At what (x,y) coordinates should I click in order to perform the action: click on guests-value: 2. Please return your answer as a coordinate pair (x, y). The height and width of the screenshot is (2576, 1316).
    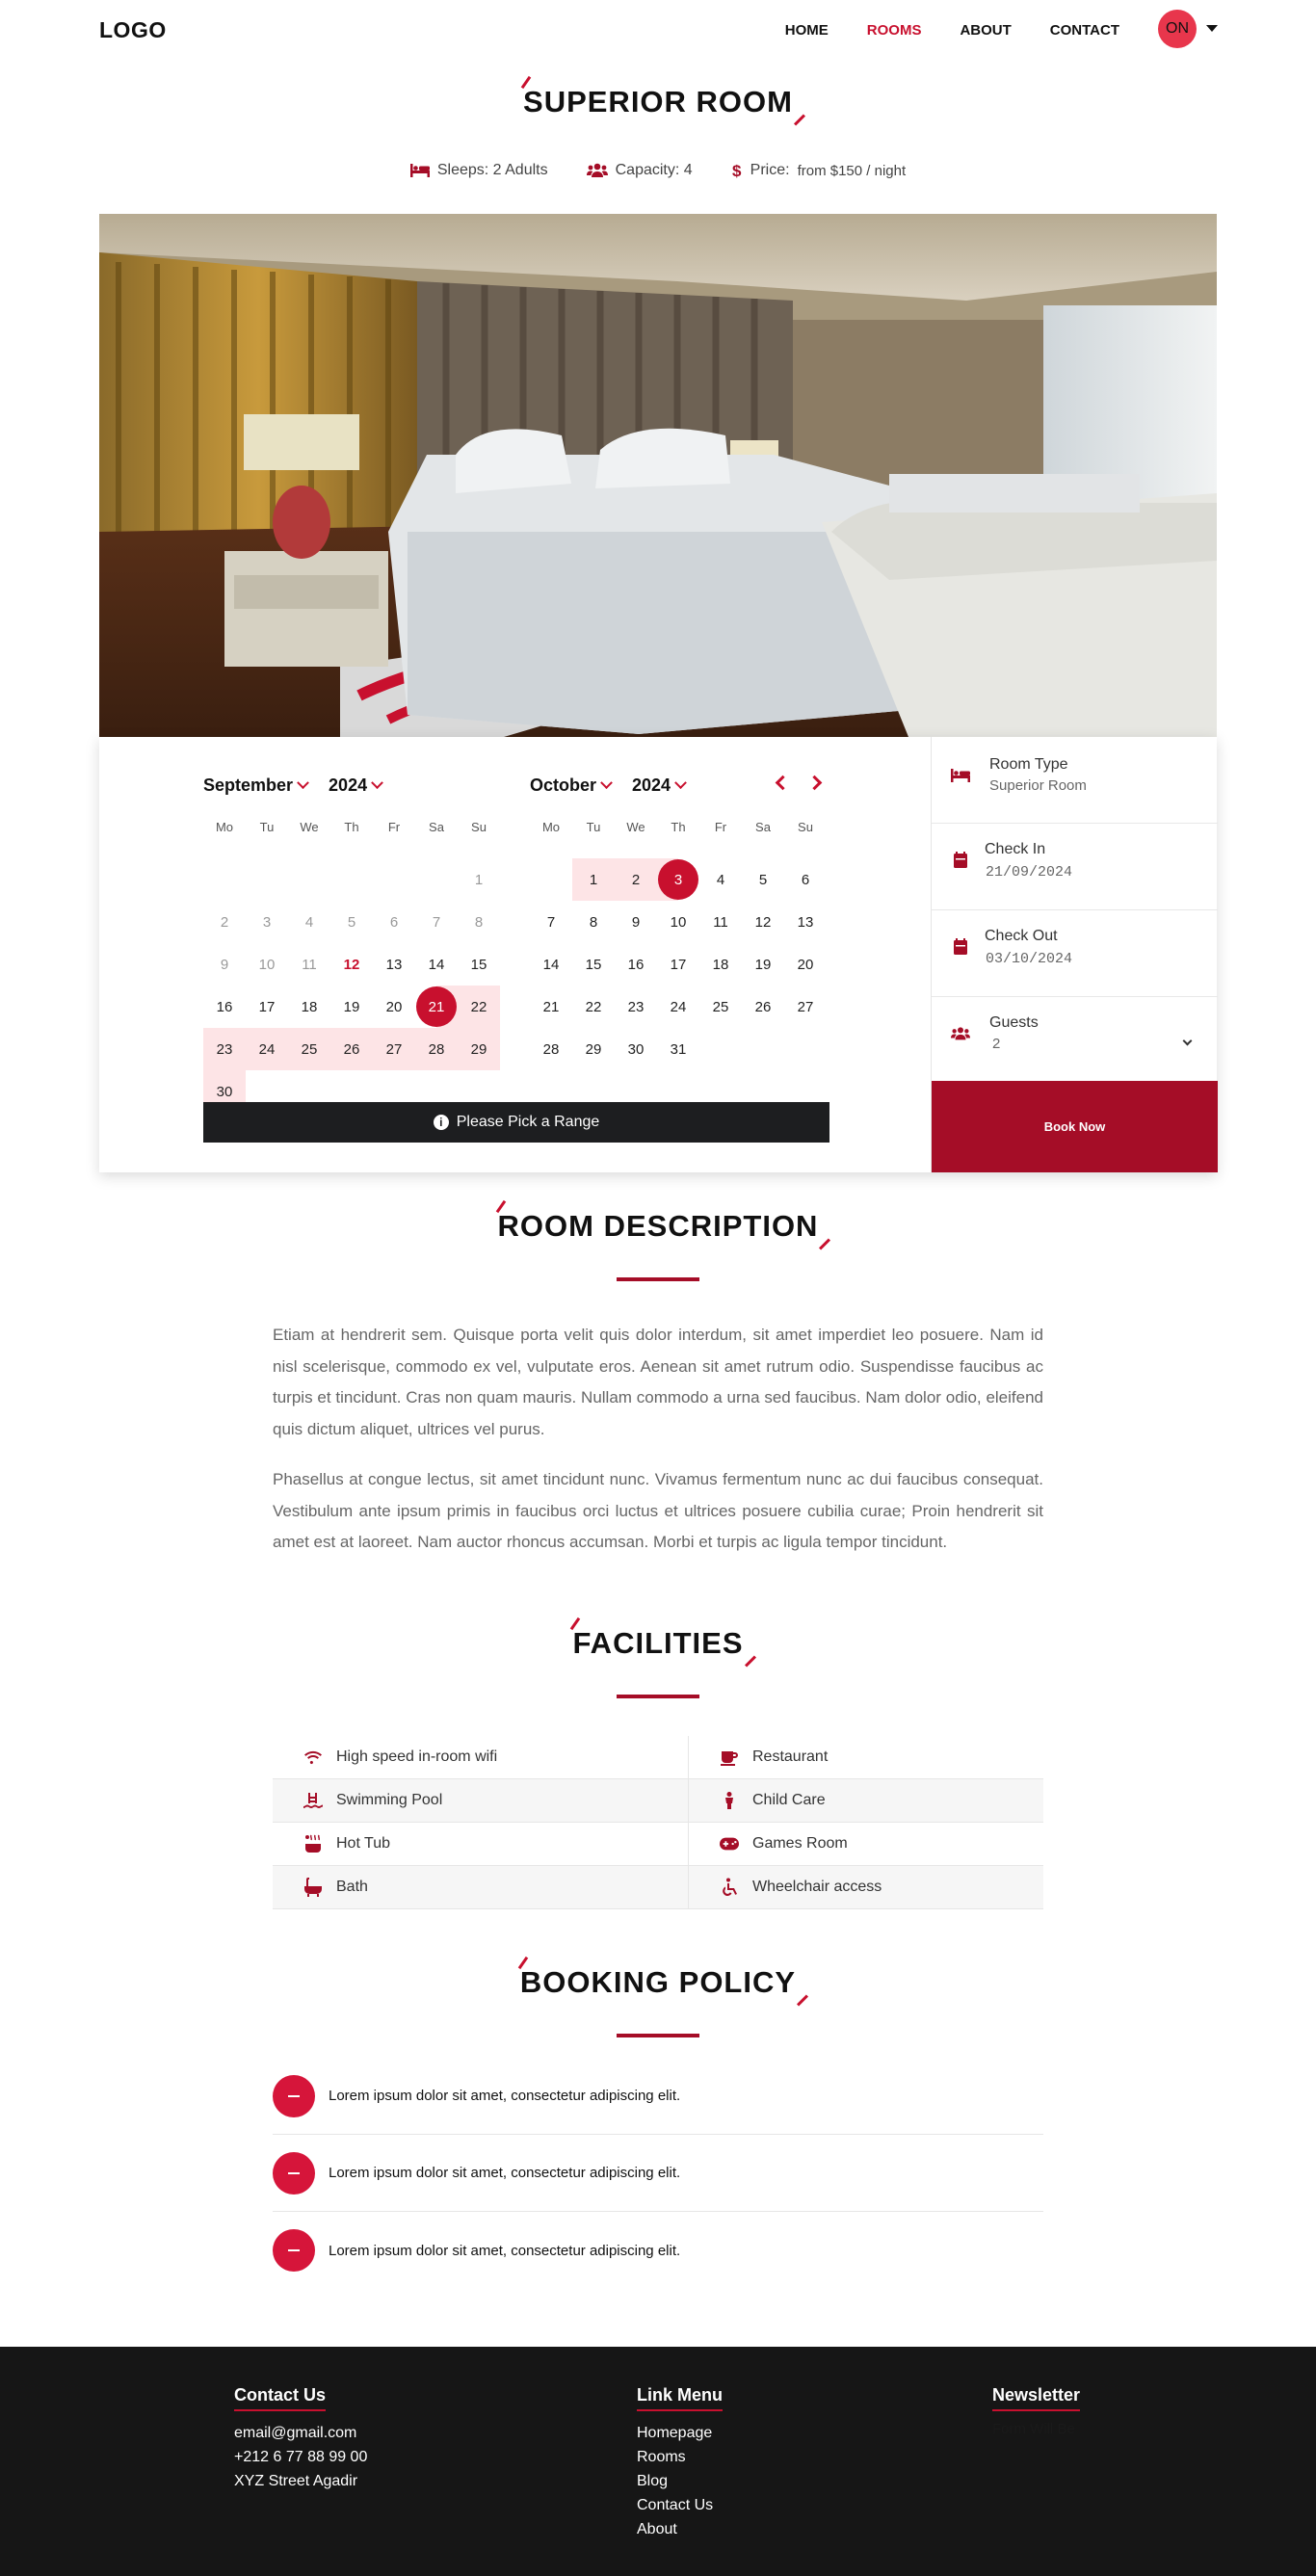
    Looking at the image, I should click on (996, 1044).